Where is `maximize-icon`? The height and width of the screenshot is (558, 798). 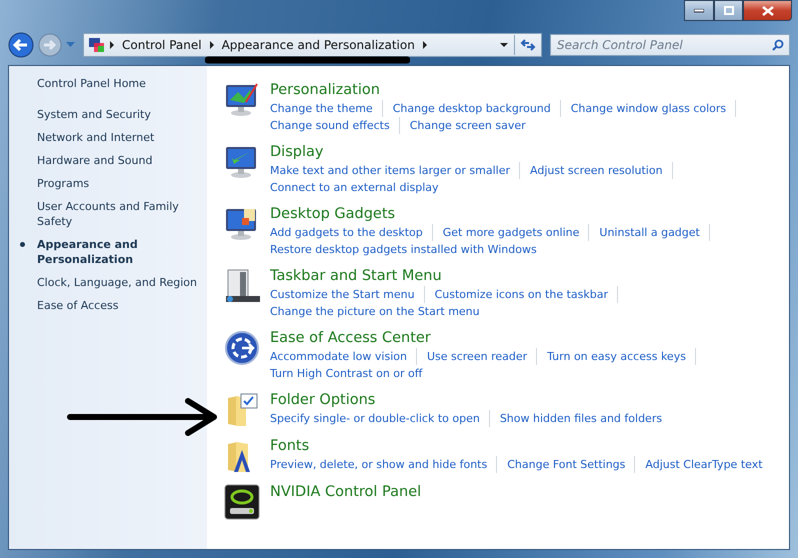
maximize-icon is located at coordinates (729, 10).